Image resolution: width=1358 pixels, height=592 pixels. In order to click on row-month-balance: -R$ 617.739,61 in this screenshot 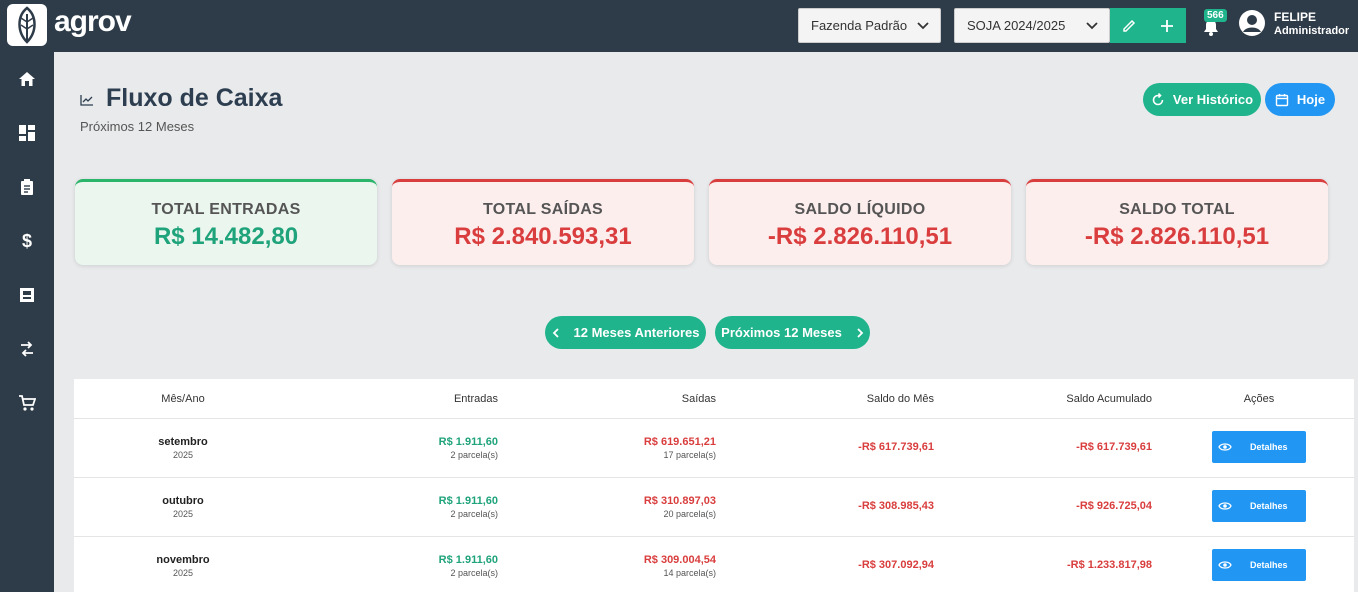, I will do `click(896, 447)`.